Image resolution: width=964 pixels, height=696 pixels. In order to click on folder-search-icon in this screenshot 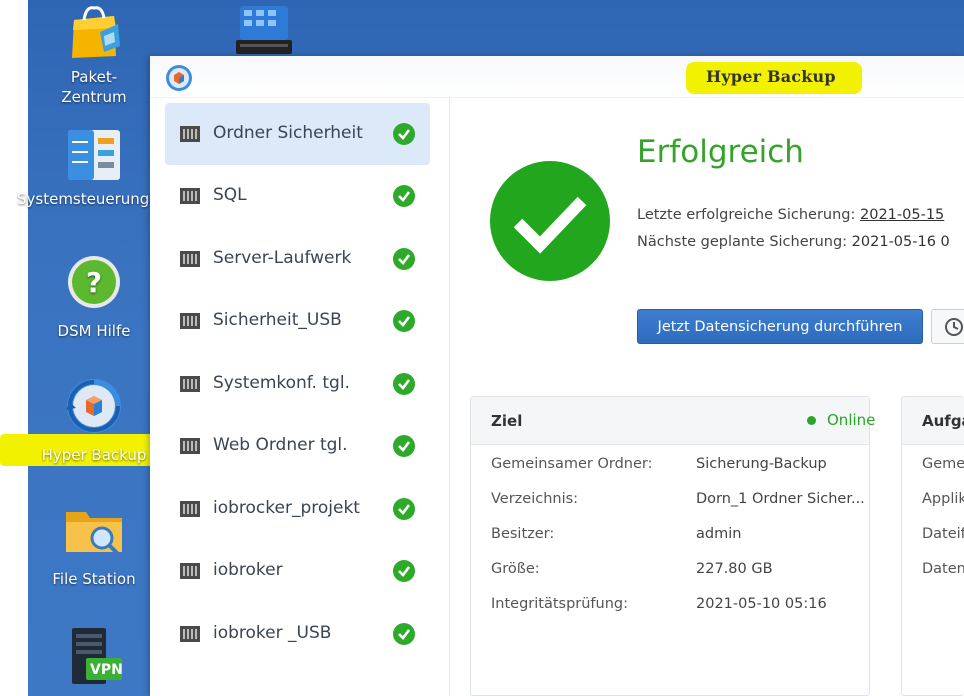, I will do `click(94, 534)`.